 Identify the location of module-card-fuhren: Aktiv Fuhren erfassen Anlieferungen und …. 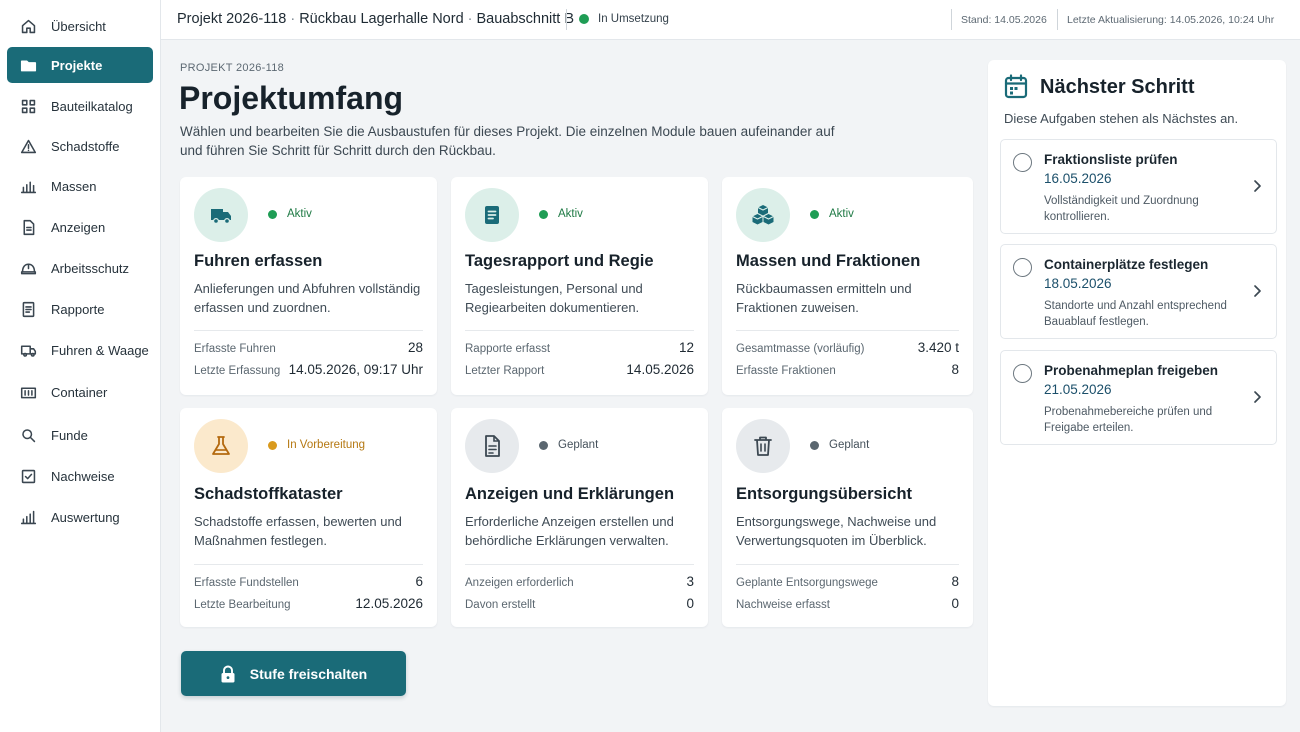
(308, 286).